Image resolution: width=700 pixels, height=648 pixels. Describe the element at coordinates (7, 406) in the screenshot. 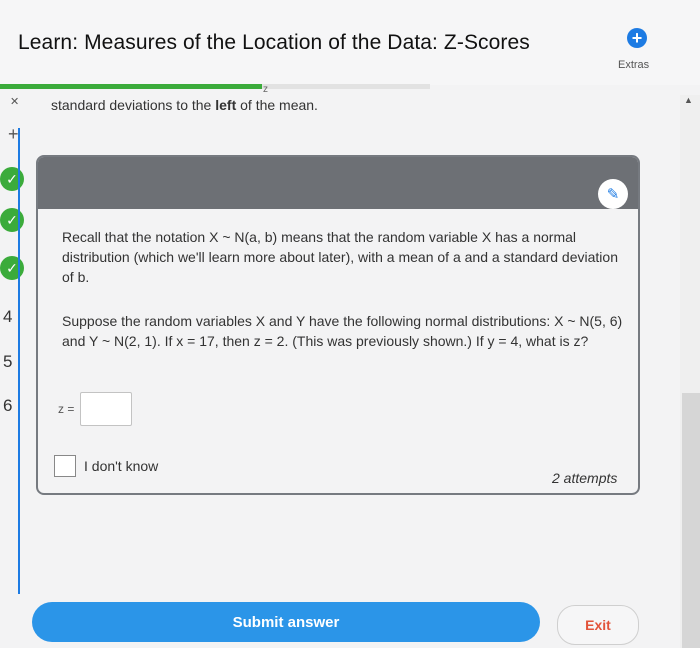

I see `rail-item-6: 6` at that location.